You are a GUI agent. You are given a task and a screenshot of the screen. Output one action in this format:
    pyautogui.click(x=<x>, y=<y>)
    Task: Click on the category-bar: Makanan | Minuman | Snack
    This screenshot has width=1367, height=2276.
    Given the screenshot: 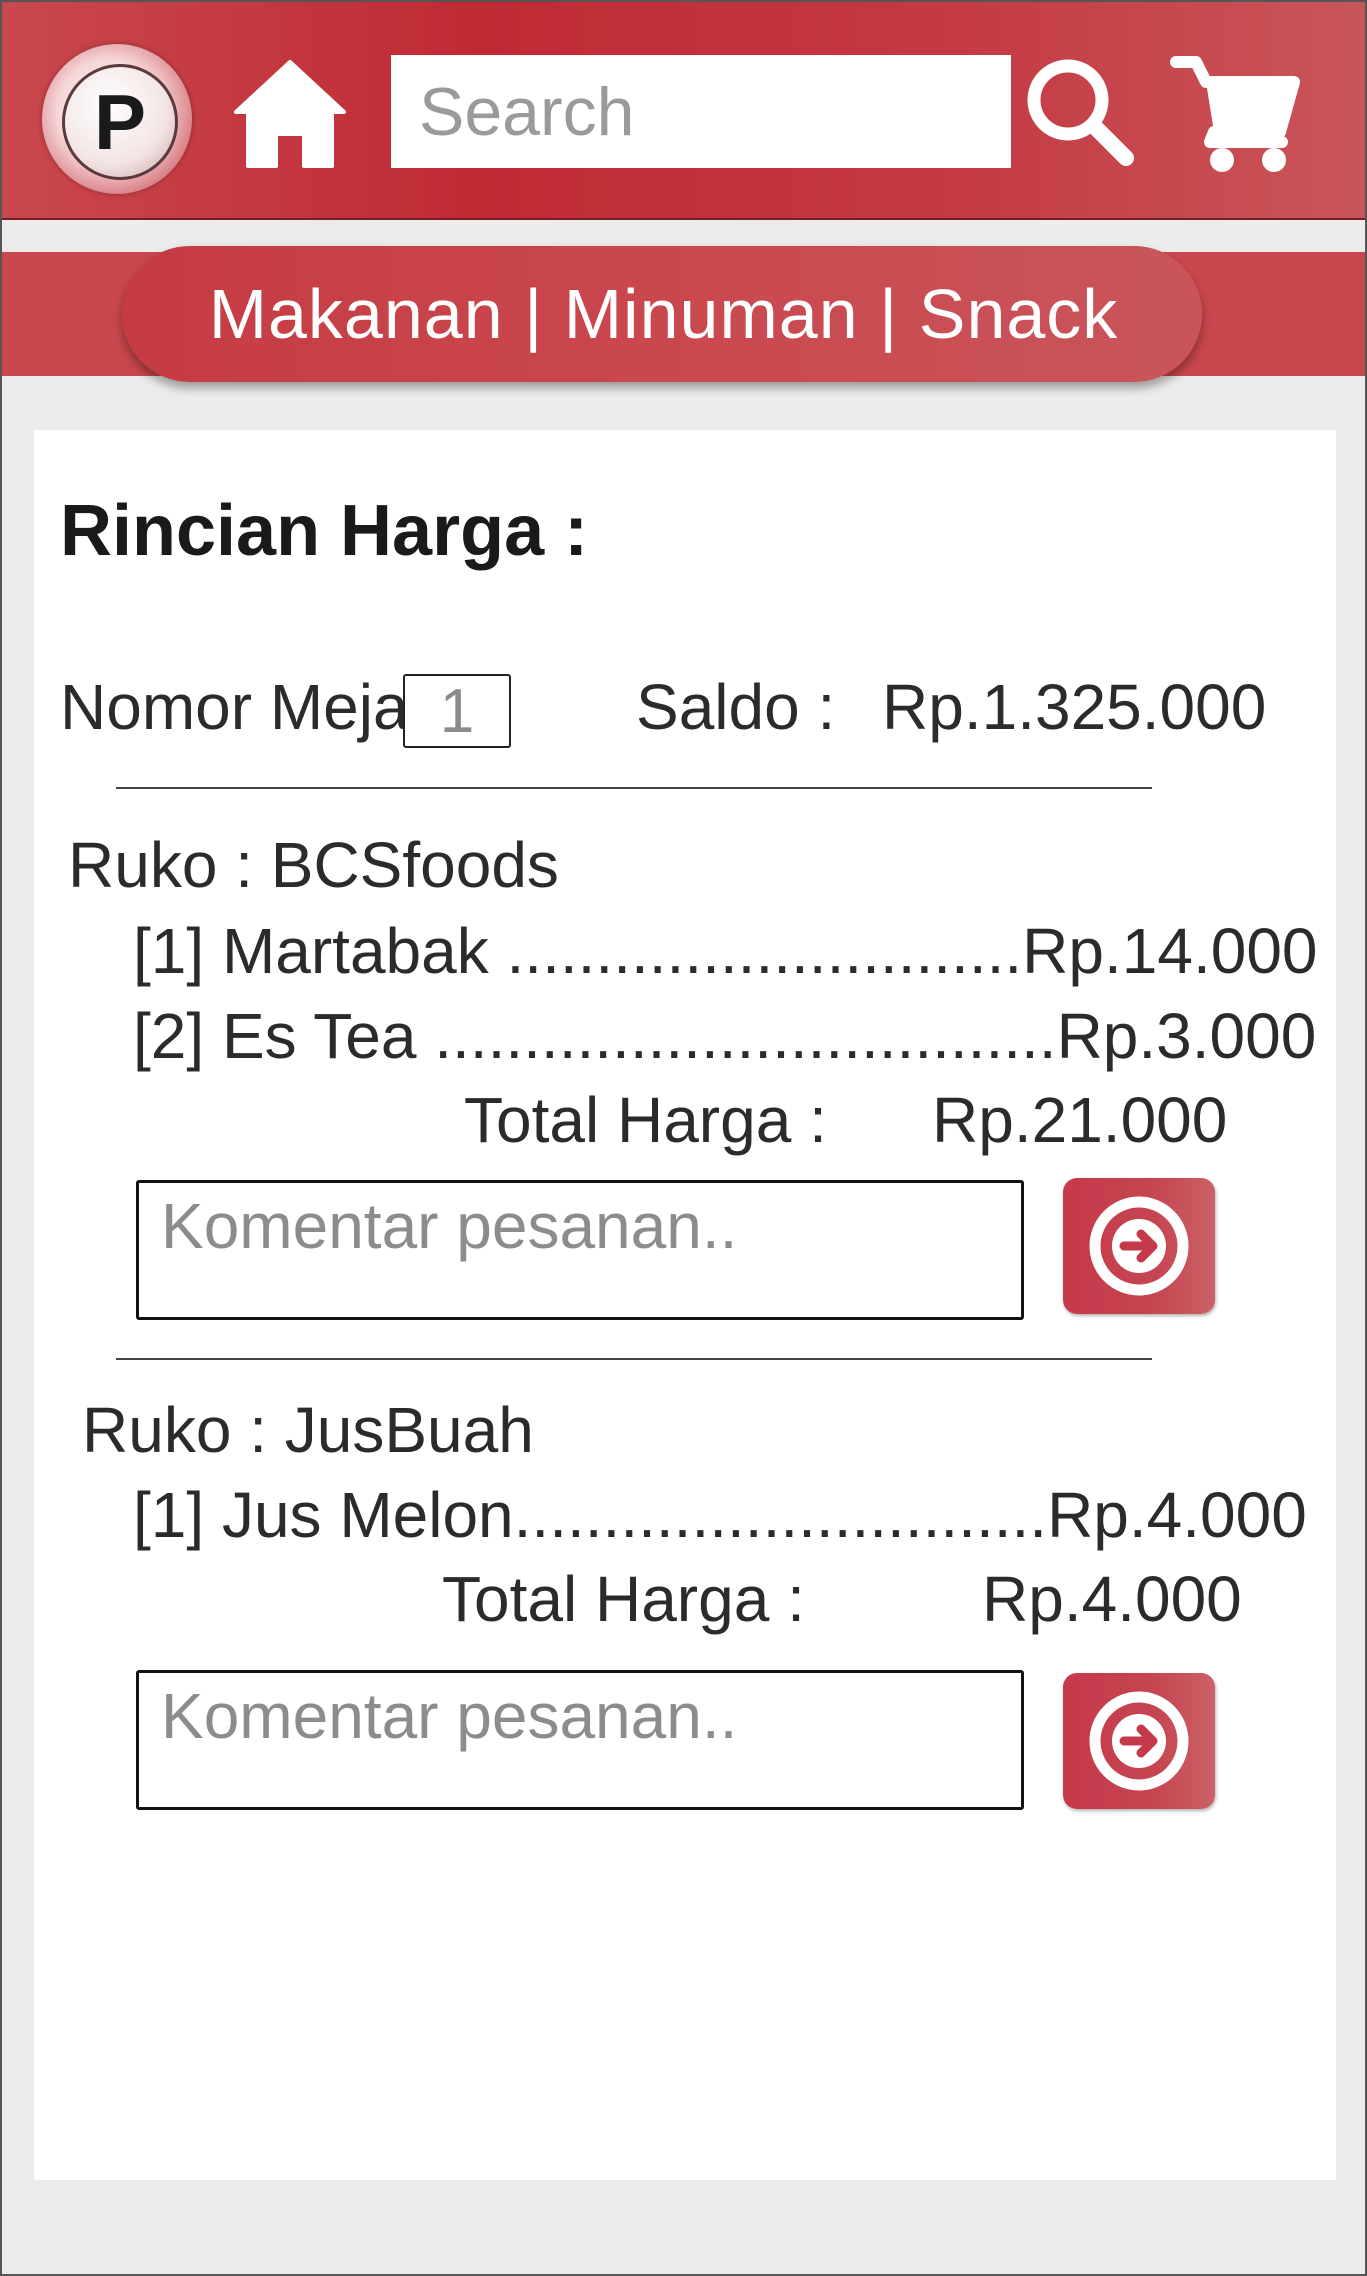 What is the action you would take?
    pyautogui.click(x=683, y=314)
    